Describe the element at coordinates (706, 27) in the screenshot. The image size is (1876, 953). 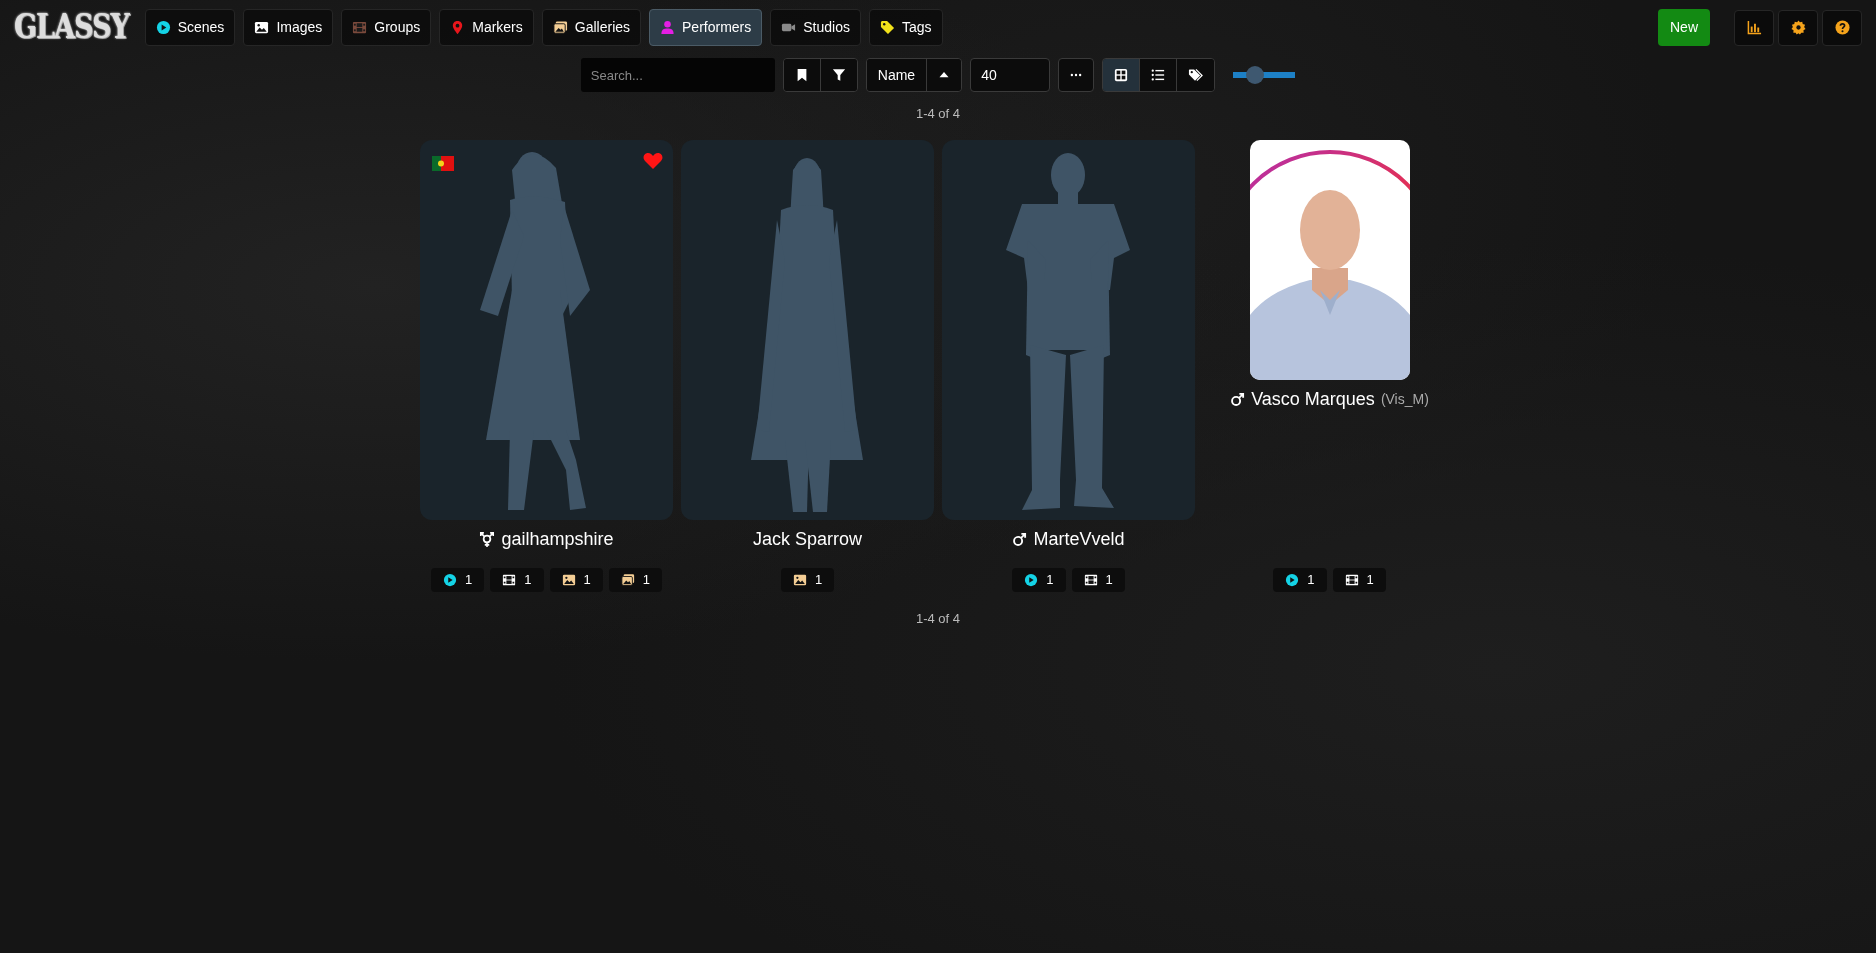
I see `nav-tab: Performers` at that location.